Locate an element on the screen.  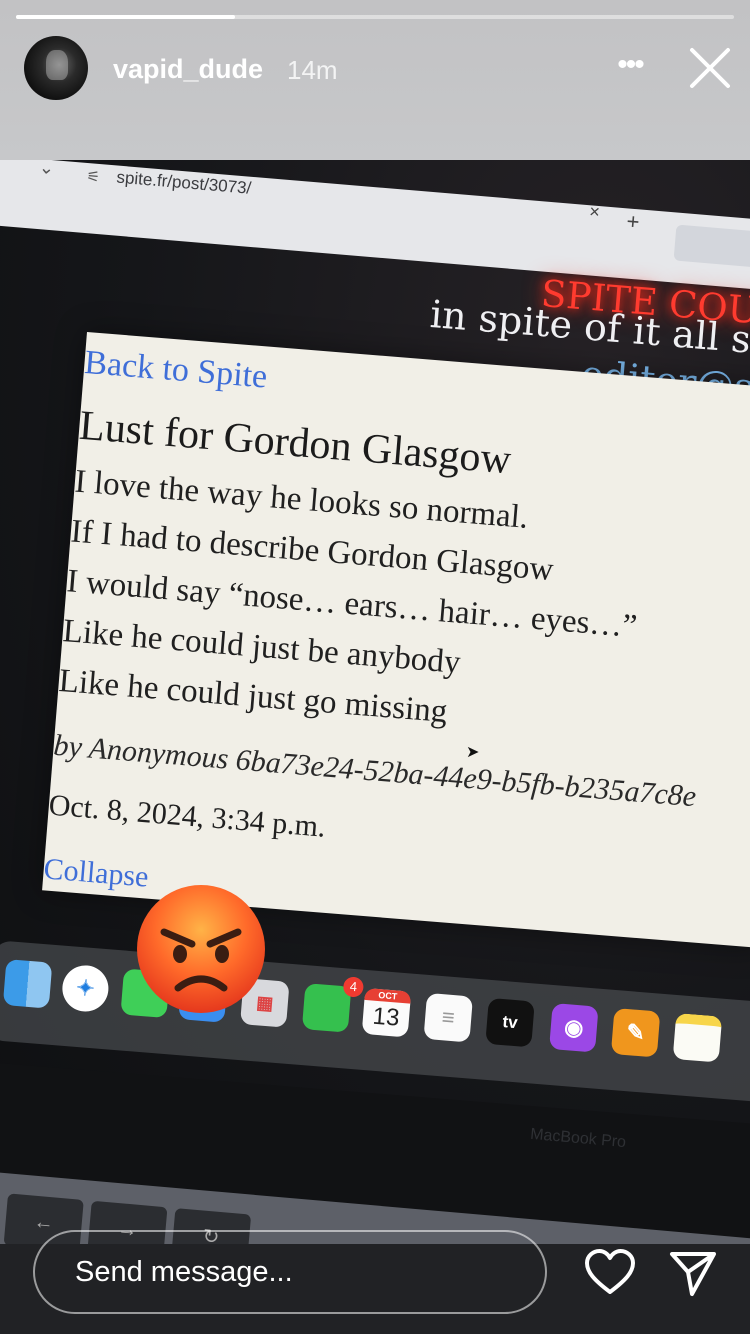
story-progress-fill is located at coordinates (125, 17).